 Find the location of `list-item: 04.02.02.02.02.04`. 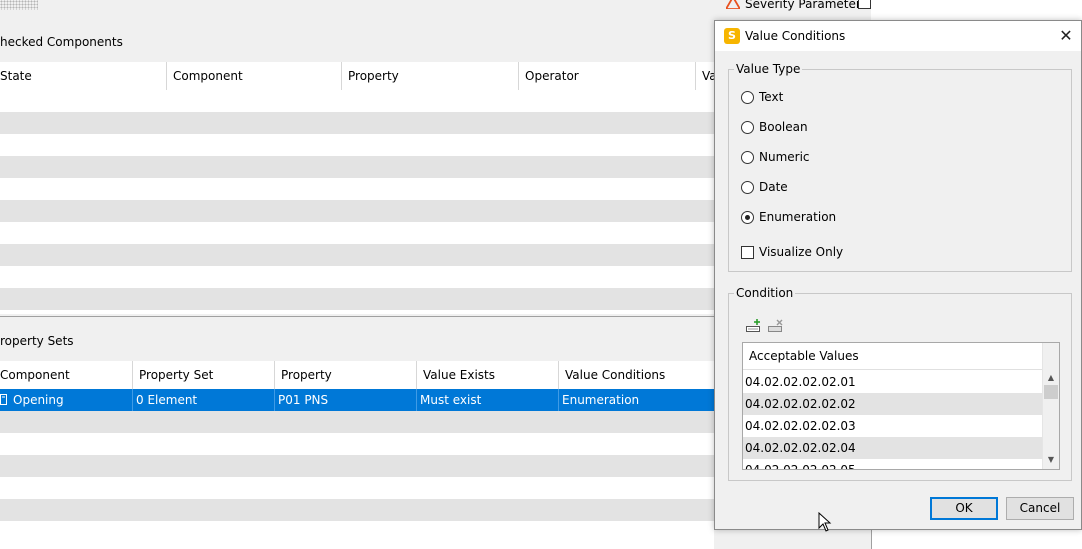

list-item: 04.02.02.02.02.04 is located at coordinates (893, 448).